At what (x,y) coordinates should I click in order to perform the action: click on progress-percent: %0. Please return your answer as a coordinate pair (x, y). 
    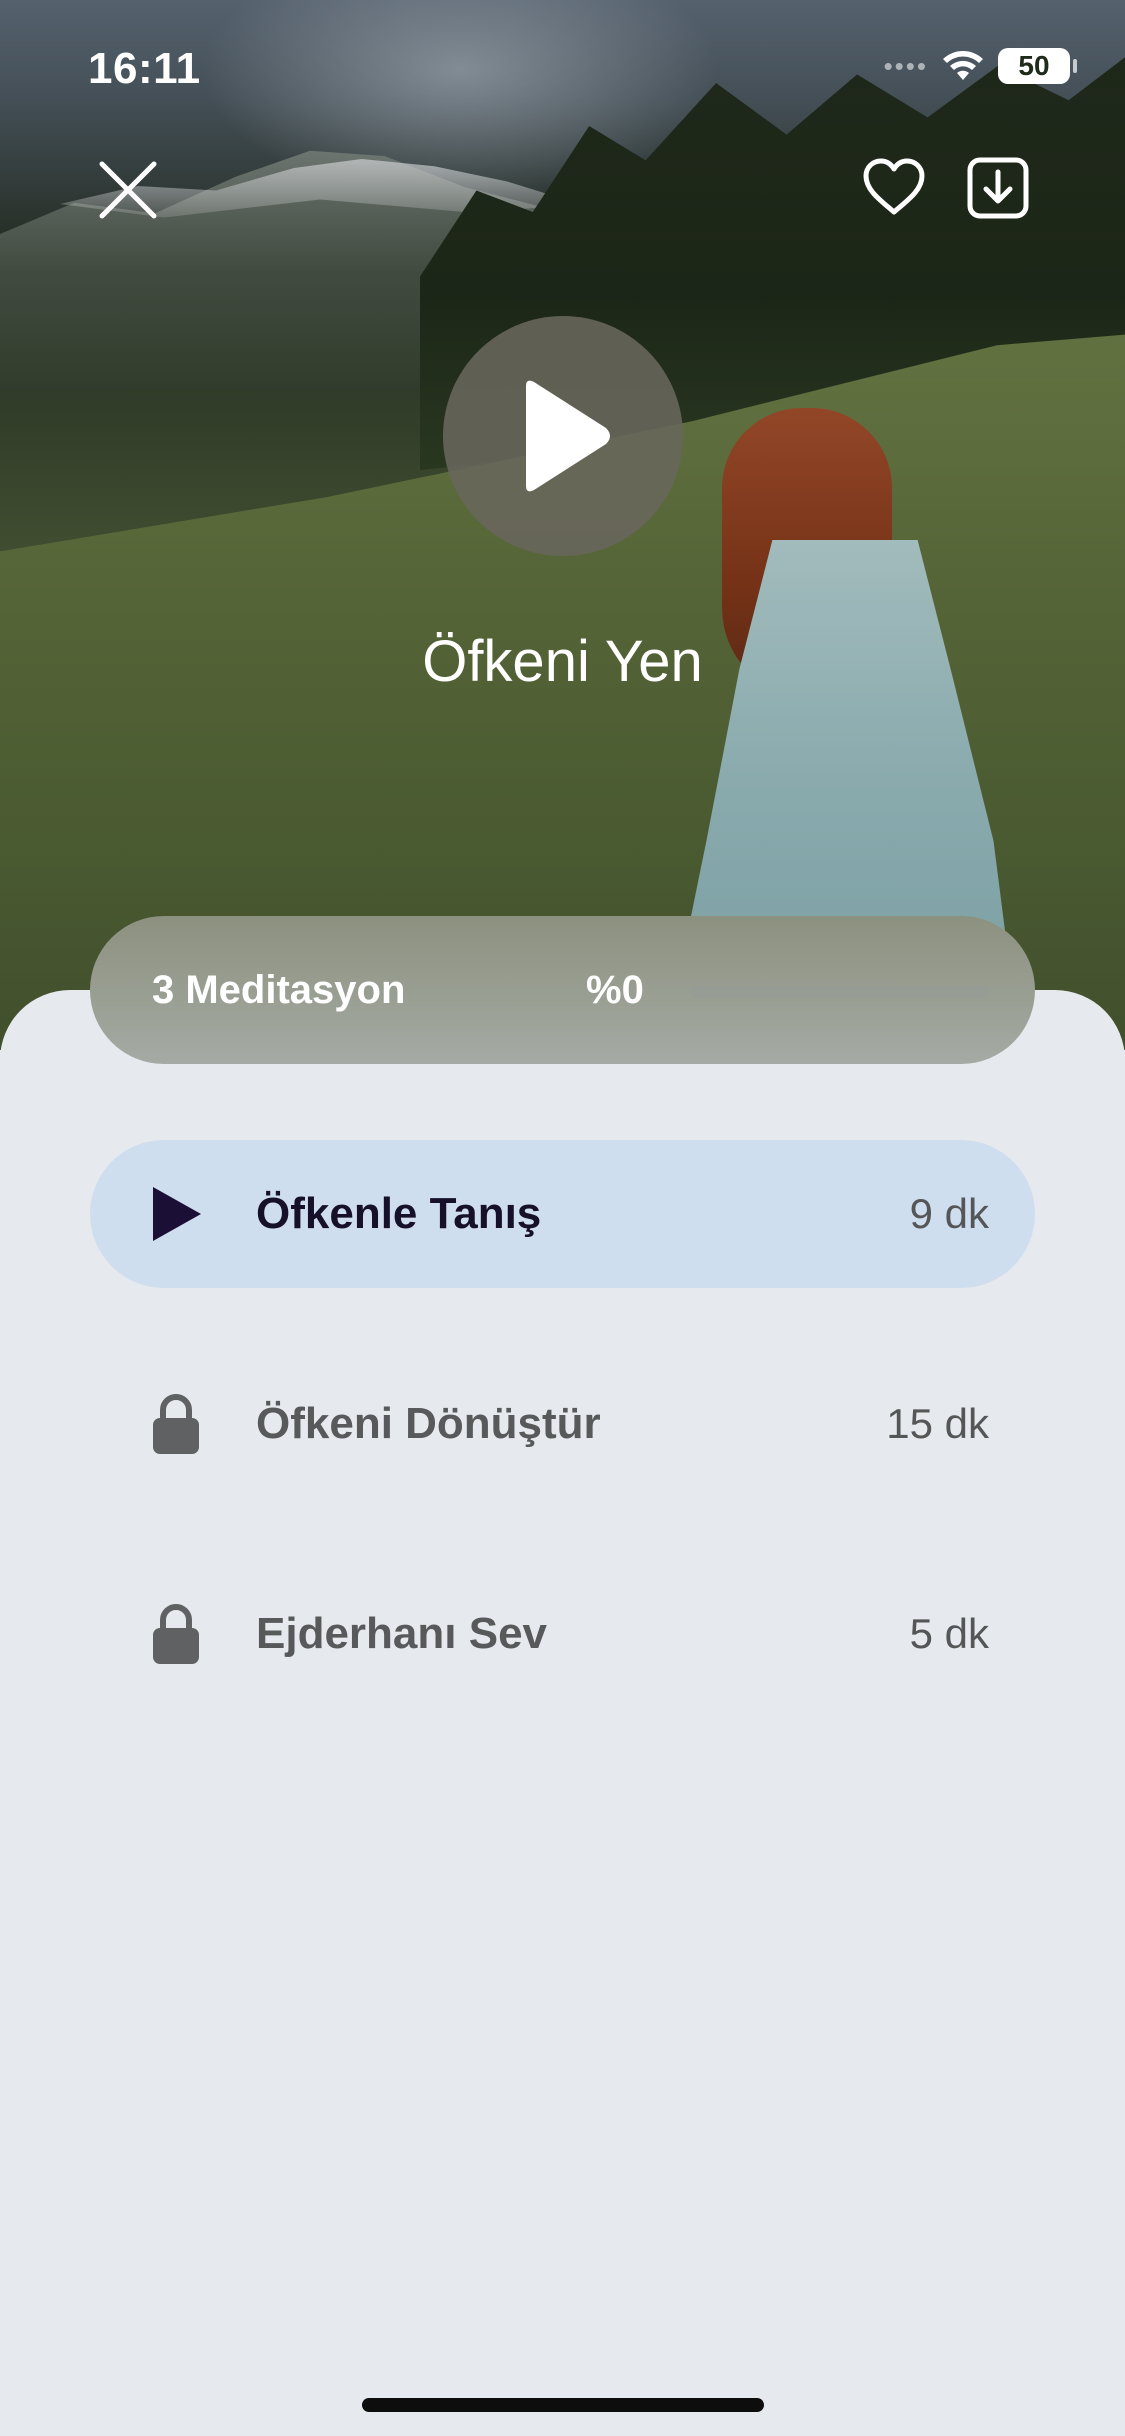
    Looking at the image, I should click on (615, 989).